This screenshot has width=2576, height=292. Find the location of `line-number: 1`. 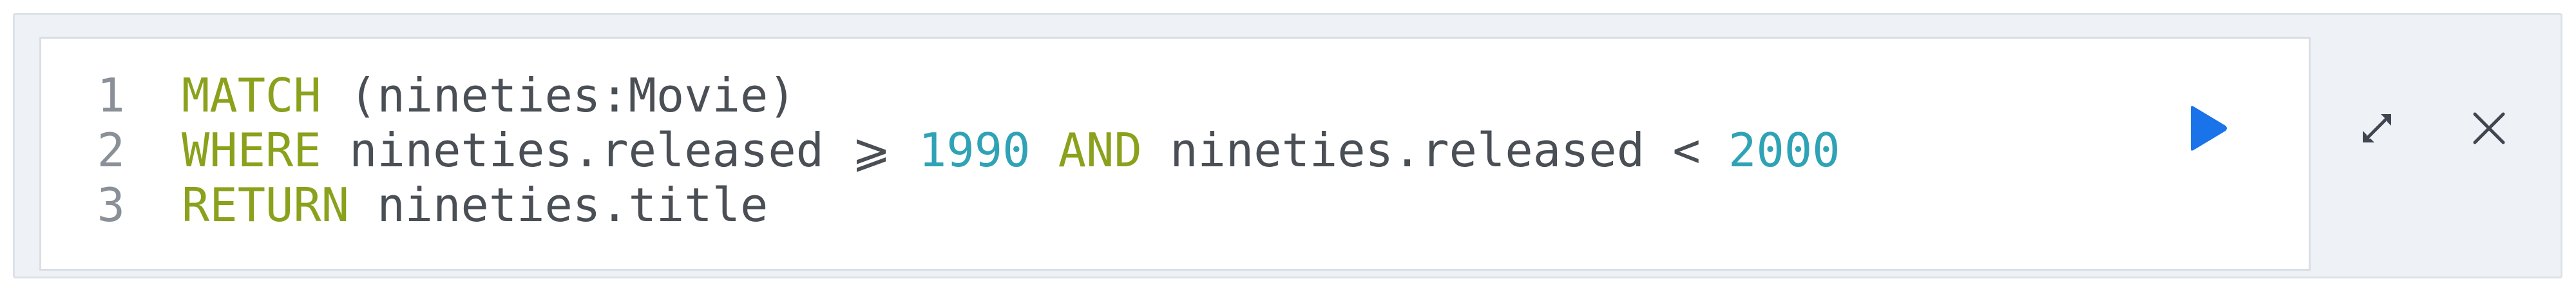

line-number: 1 is located at coordinates (111, 95).